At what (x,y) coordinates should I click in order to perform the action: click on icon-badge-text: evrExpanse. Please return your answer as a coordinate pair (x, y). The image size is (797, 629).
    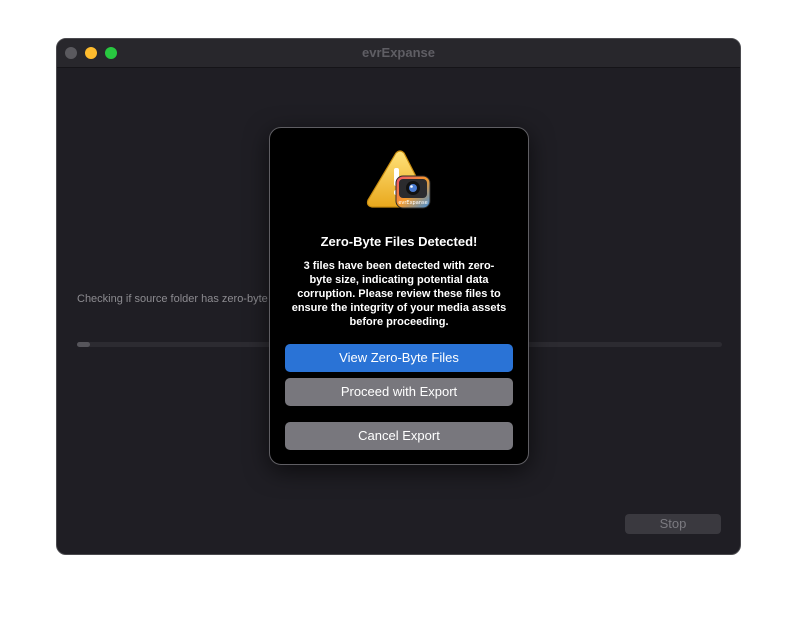
    Looking at the image, I should click on (412, 203).